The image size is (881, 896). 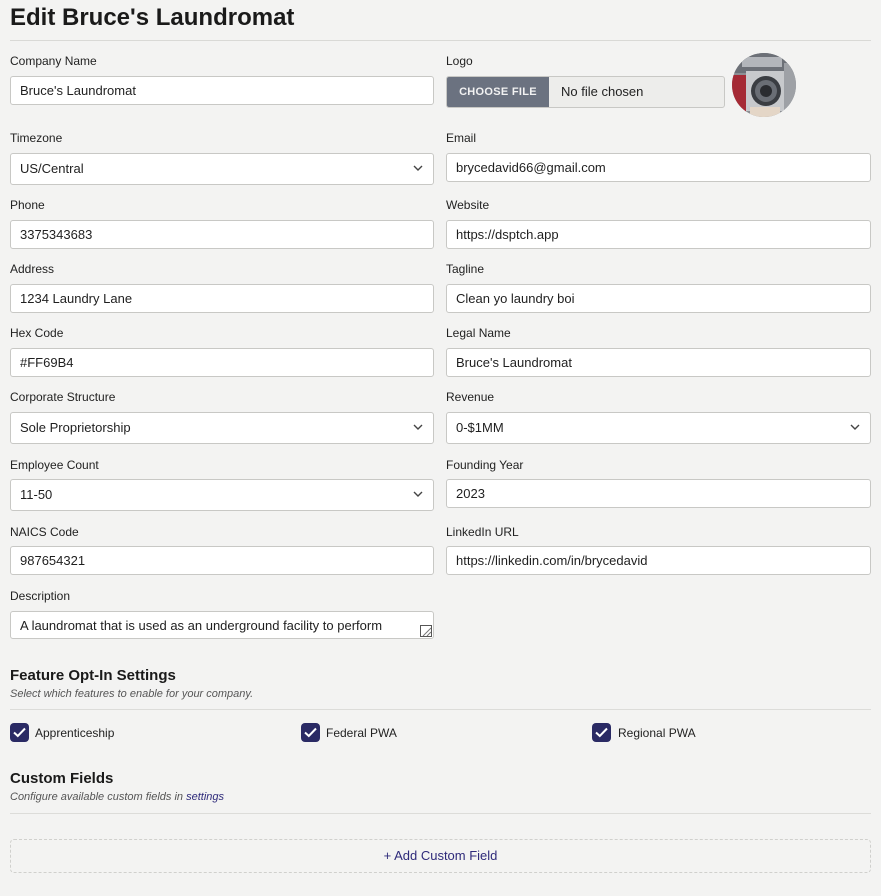 What do you see at coordinates (658, 493) in the screenshot?
I see `founding-year-field` at bounding box center [658, 493].